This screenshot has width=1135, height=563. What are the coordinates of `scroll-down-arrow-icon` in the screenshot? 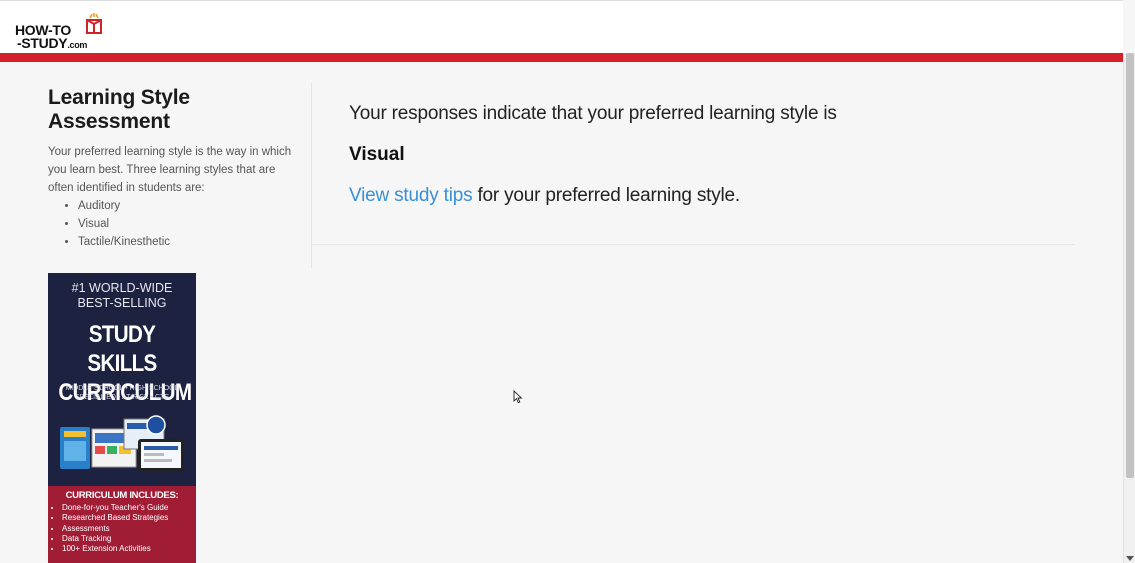 It's located at (1130, 558).